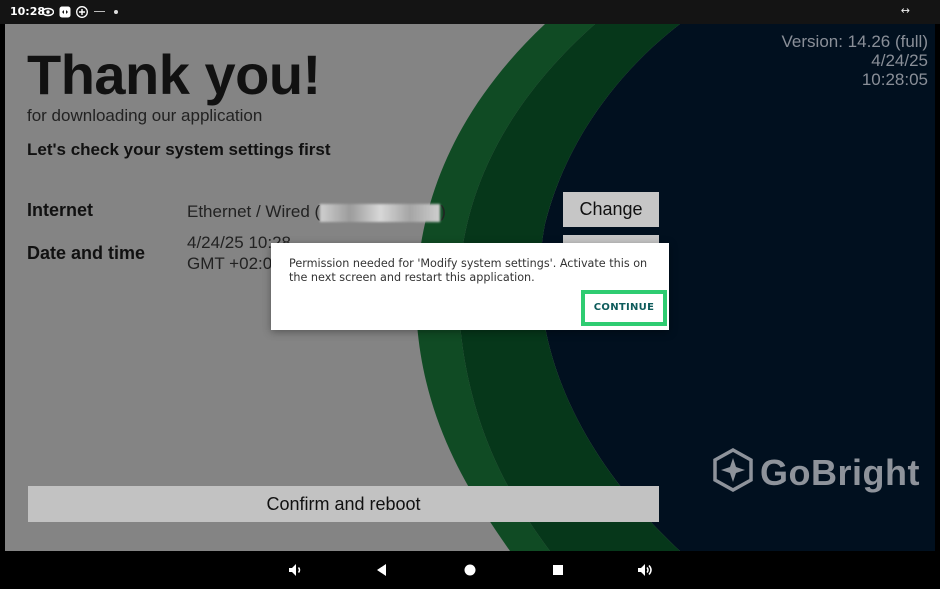 Image resolution: width=940 pixels, height=589 pixels. I want to click on navigation-bar, so click(470, 570).